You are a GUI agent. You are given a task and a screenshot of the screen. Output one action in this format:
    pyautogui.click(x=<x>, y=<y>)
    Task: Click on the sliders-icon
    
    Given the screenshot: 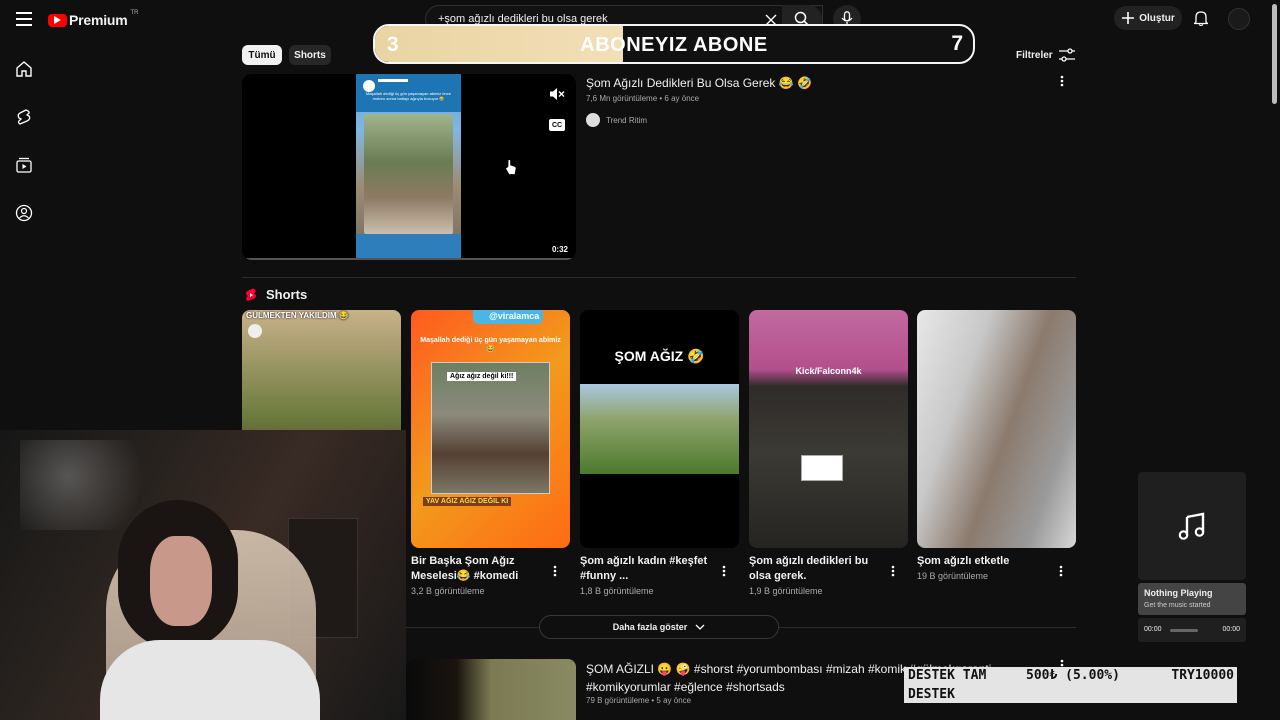 What is the action you would take?
    pyautogui.click(x=1066, y=55)
    